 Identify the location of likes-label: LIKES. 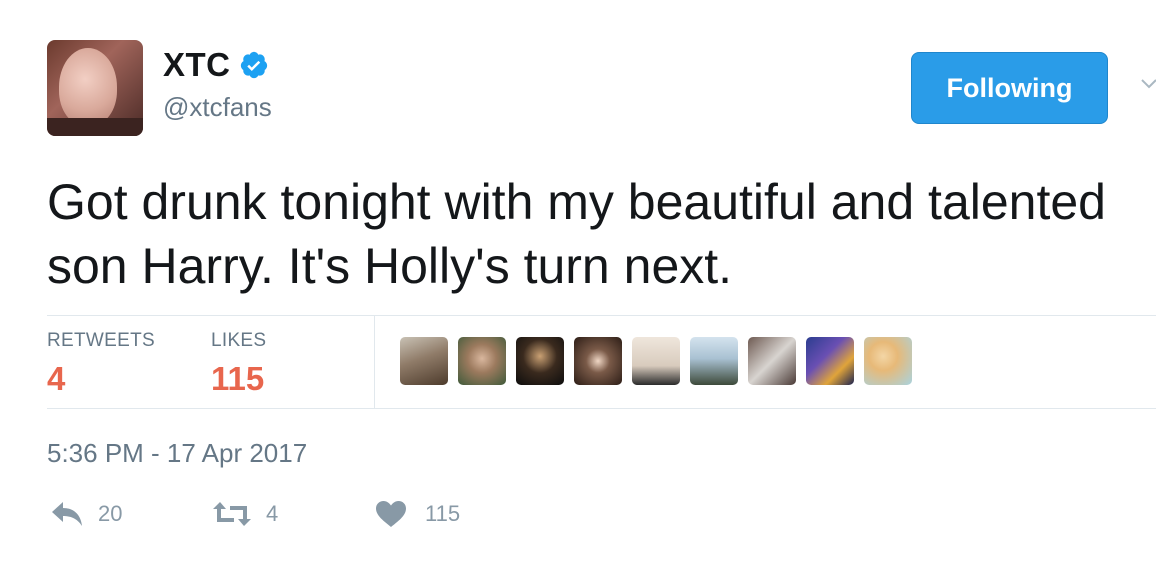
(239, 340).